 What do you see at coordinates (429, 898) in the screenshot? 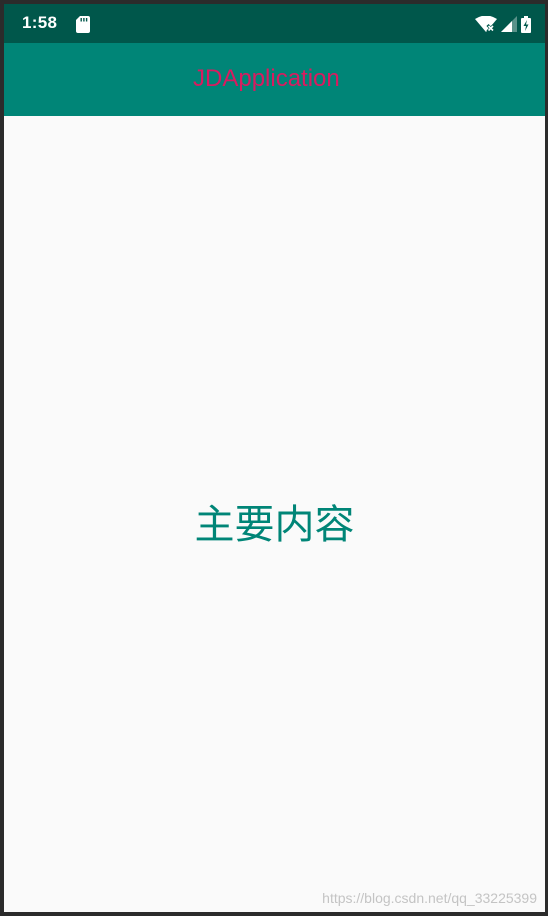
I see `watermark: https://blog.csdn.net/qq_33225399` at bounding box center [429, 898].